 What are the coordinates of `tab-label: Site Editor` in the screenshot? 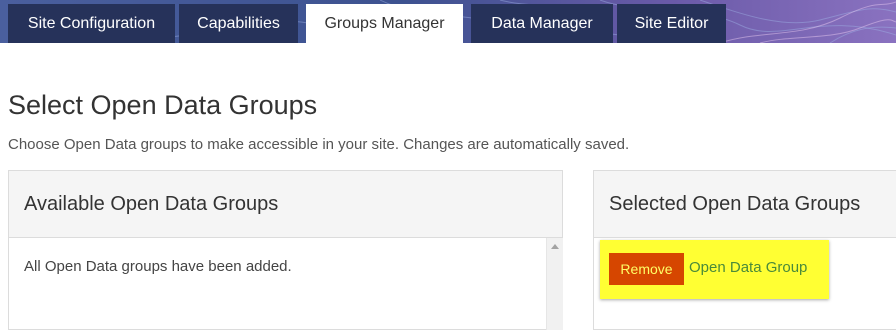 It's located at (671, 23).